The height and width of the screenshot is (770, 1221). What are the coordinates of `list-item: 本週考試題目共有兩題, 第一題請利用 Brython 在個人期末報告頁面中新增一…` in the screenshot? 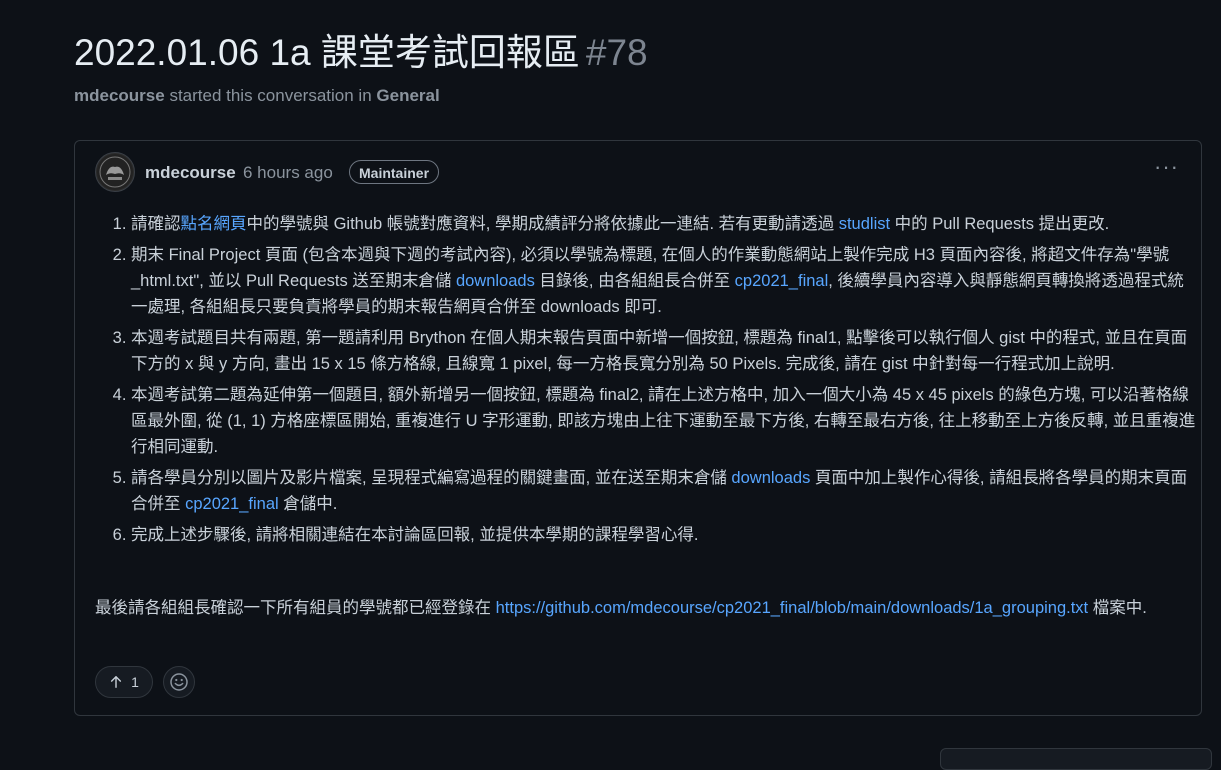 It's located at (664, 351).